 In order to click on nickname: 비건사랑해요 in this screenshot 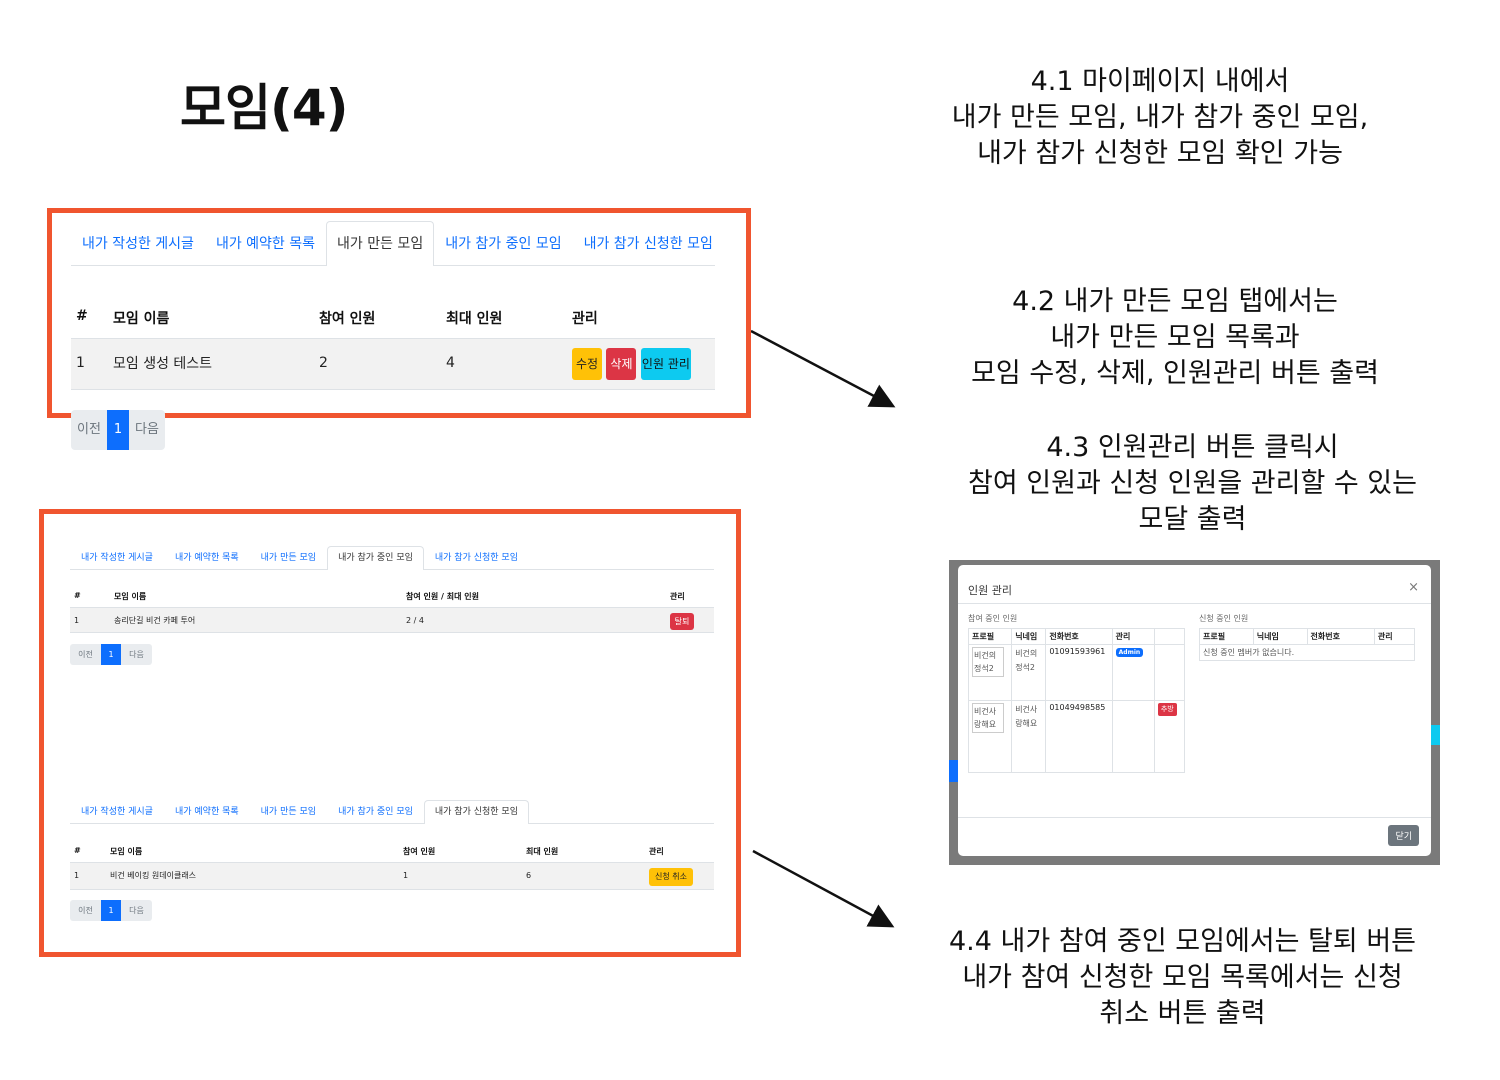, I will do `click(1029, 736)`.